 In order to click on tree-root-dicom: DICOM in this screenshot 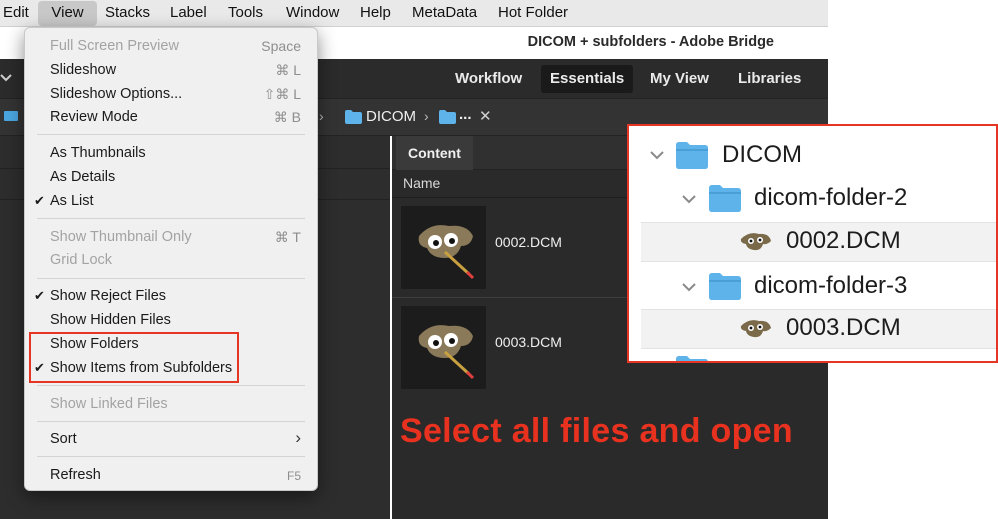, I will do `click(762, 154)`.